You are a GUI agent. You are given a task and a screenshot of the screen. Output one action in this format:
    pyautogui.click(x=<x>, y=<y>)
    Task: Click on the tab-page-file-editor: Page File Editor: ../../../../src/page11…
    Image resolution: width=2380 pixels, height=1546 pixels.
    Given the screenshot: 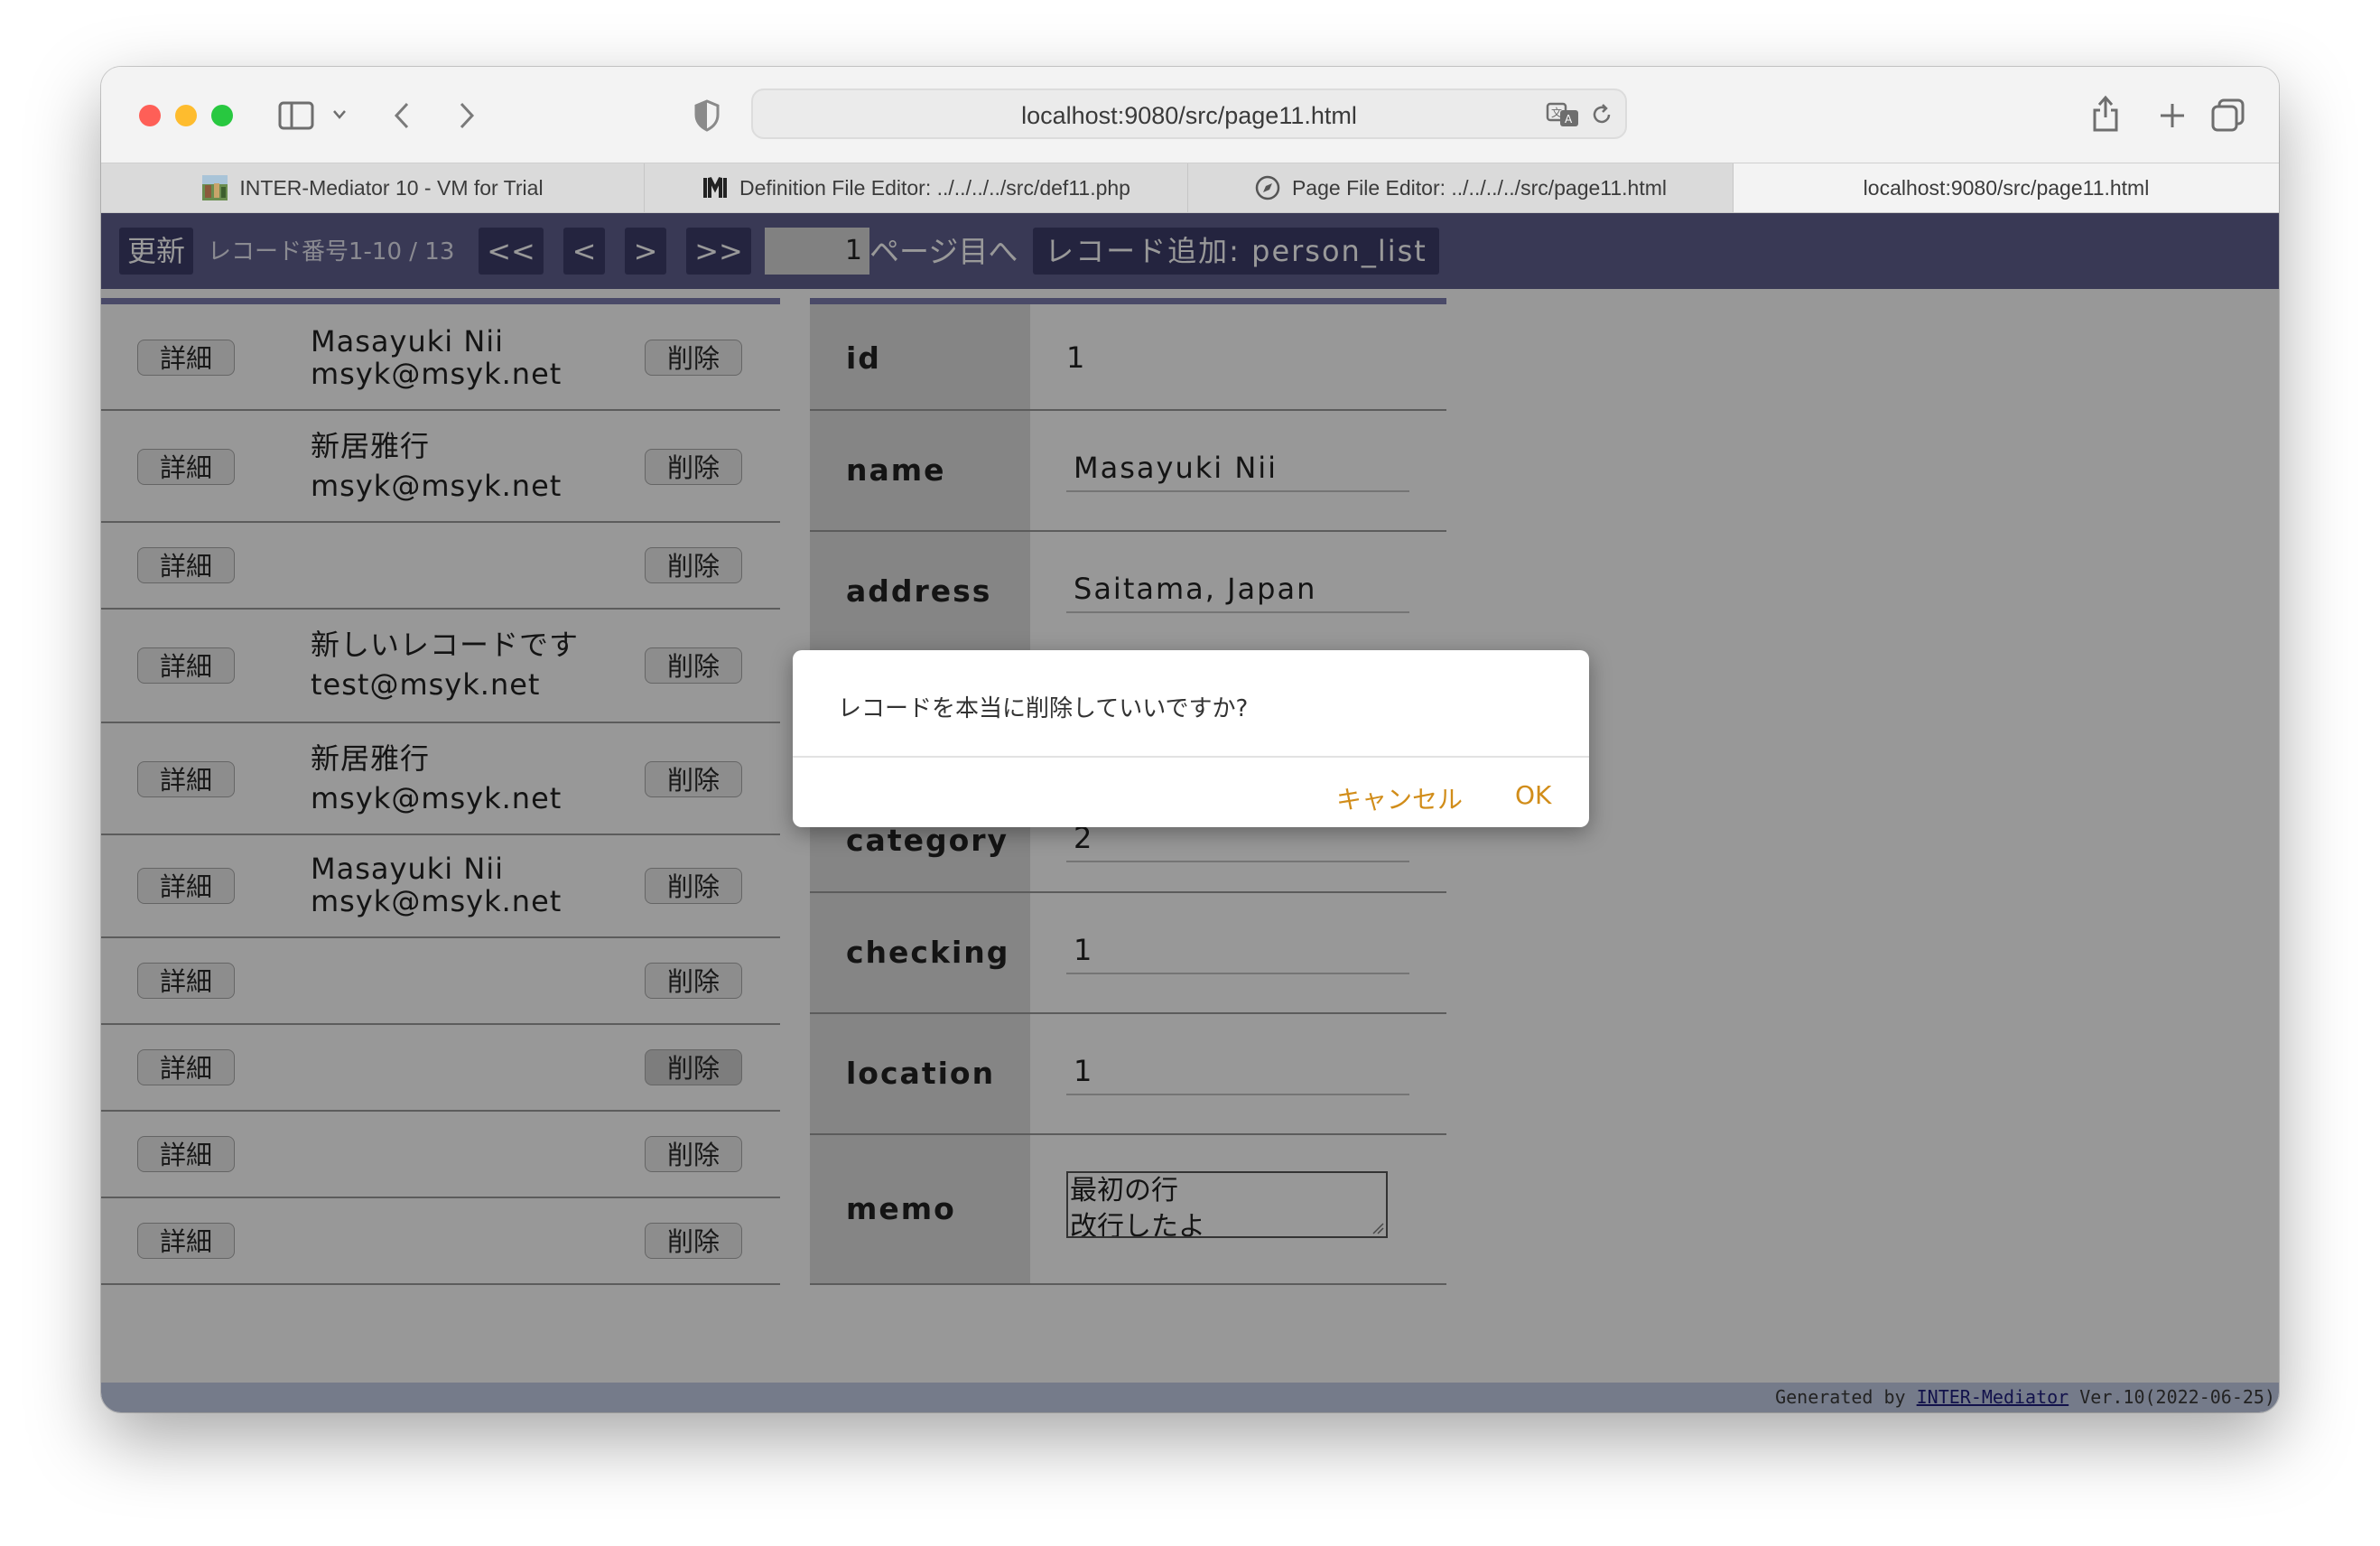 What is the action you would take?
    pyautogui.click(x=1461, y=187)
    